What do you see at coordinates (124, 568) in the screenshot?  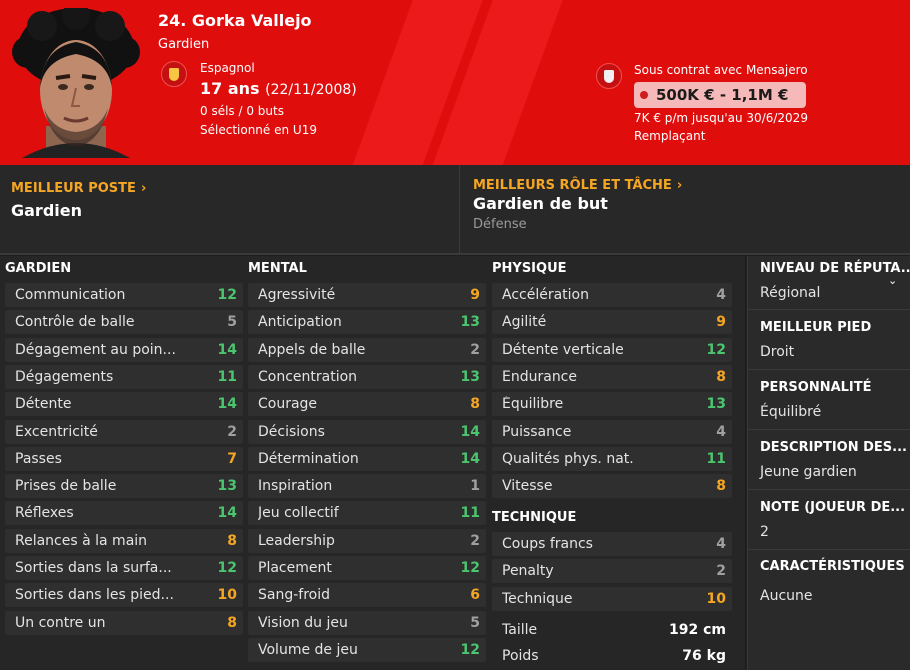 I see `attribute-row: Sorties dans la surfa... 12` at bounding box center [124, 568].